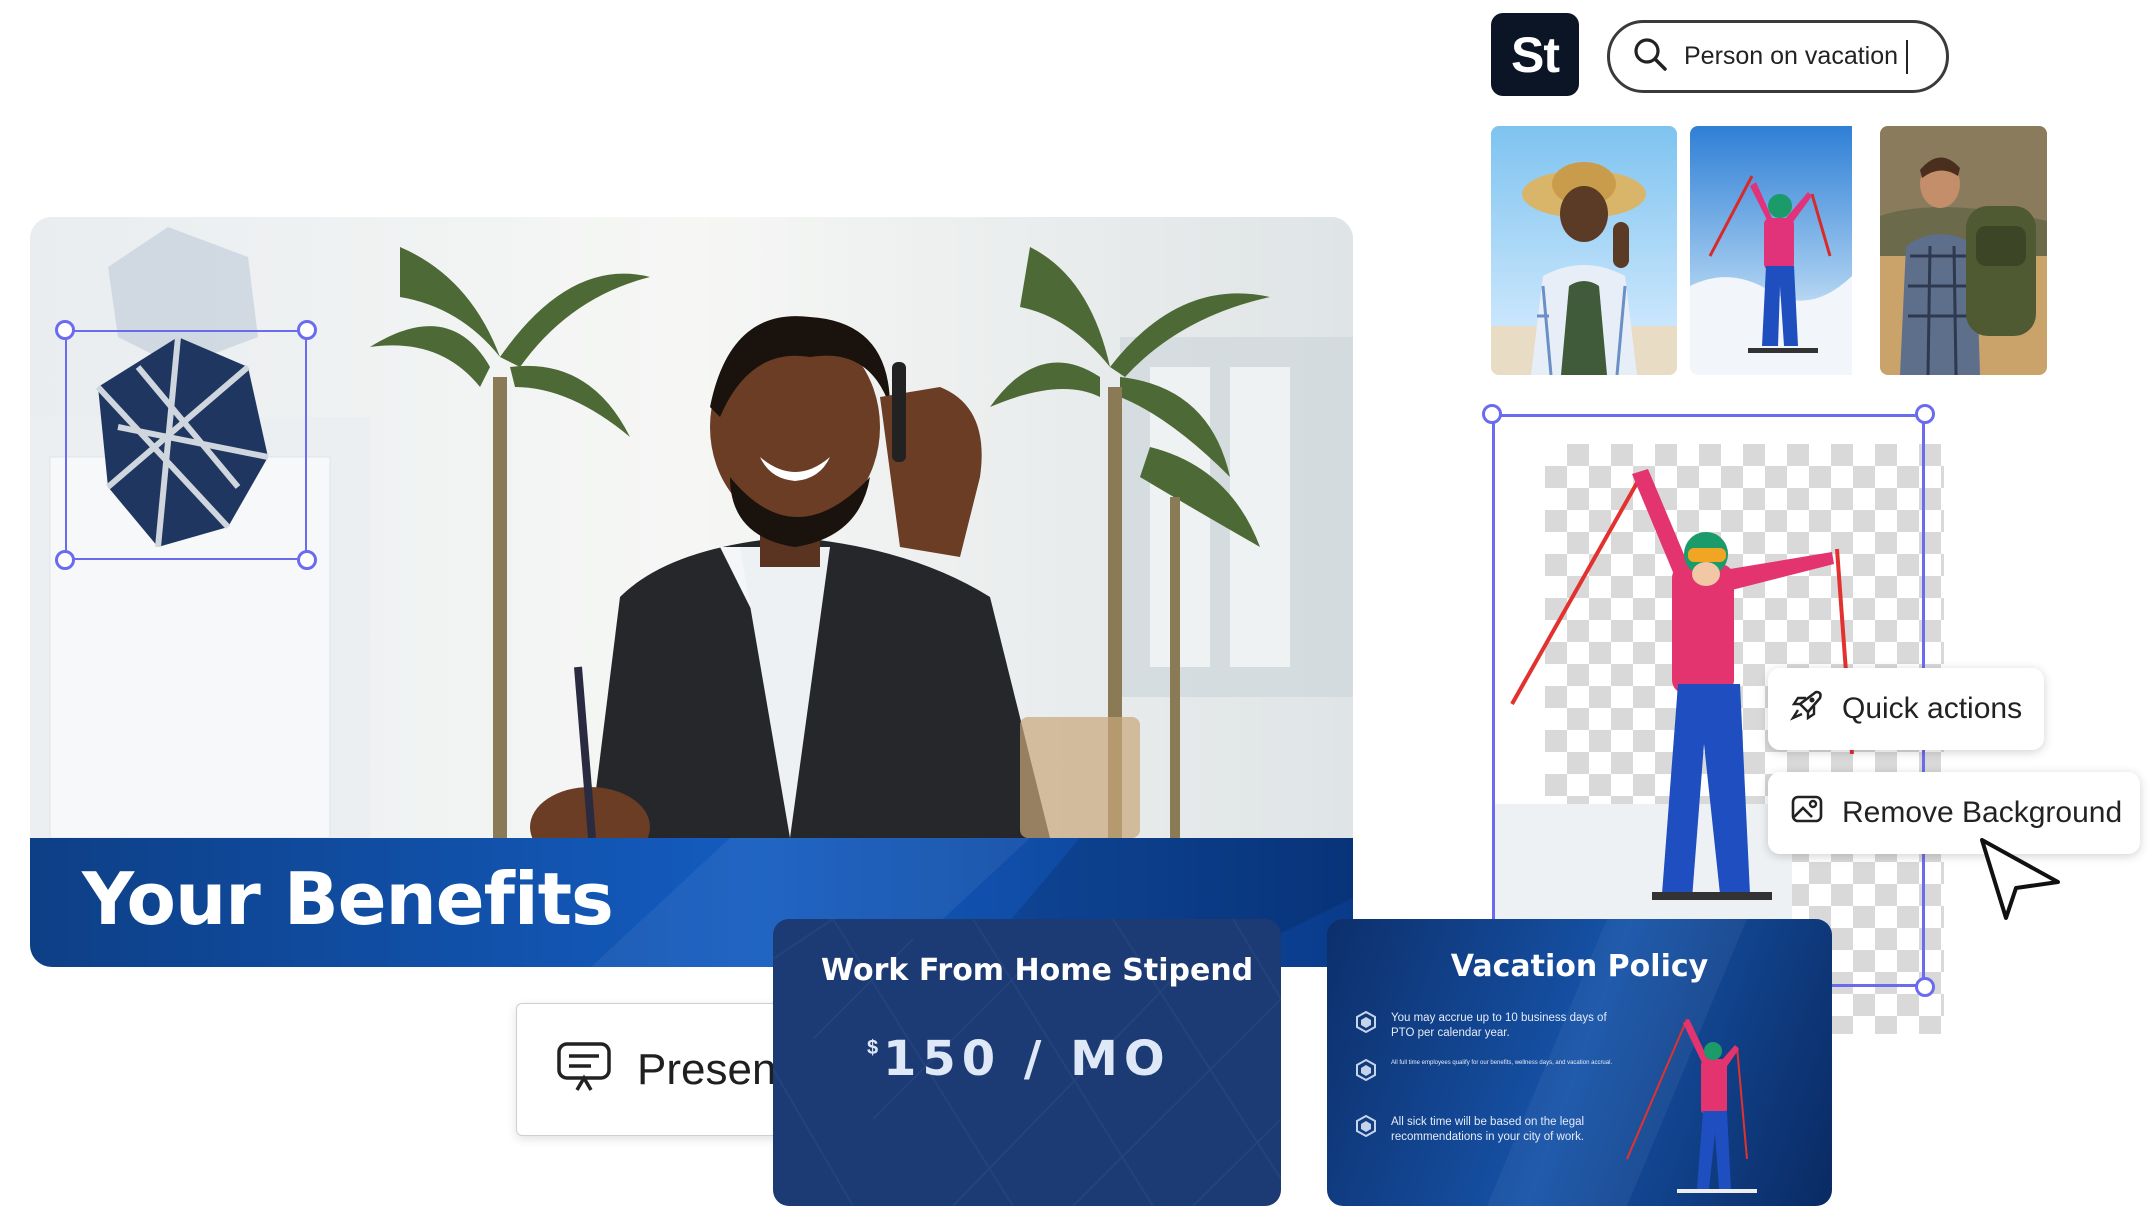 This screenshot has height=1210, width=2152. Describe the element at coordinates (1584, 250) in the screenshot. I see `stock-thumbnail-woman` at that location.